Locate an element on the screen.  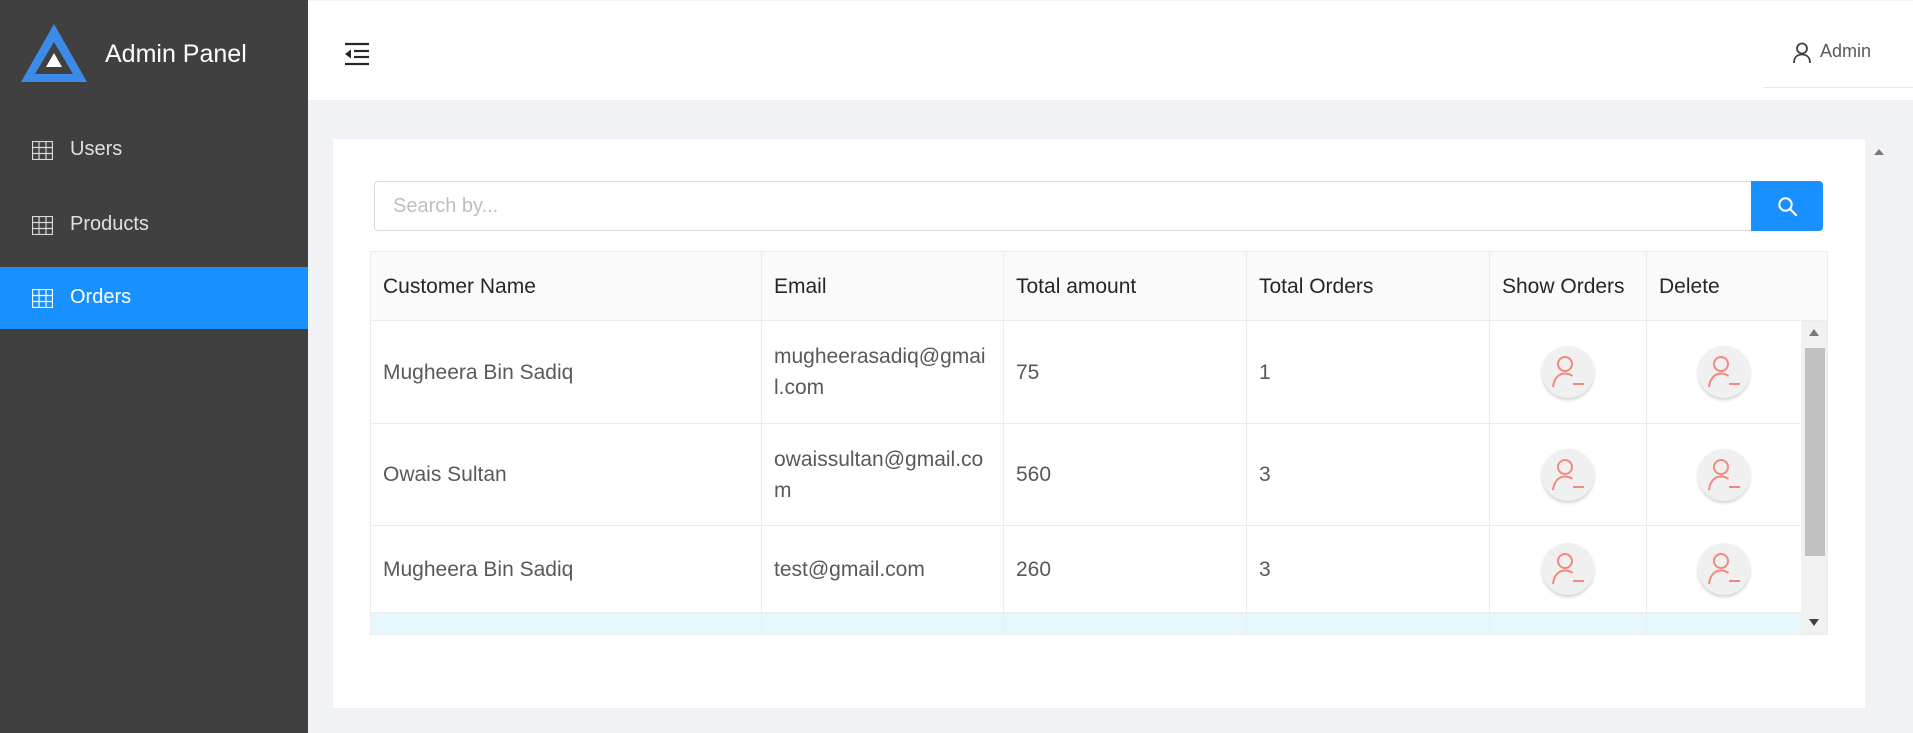
column-header: Total Orders is located at coordinates (1368, 286).